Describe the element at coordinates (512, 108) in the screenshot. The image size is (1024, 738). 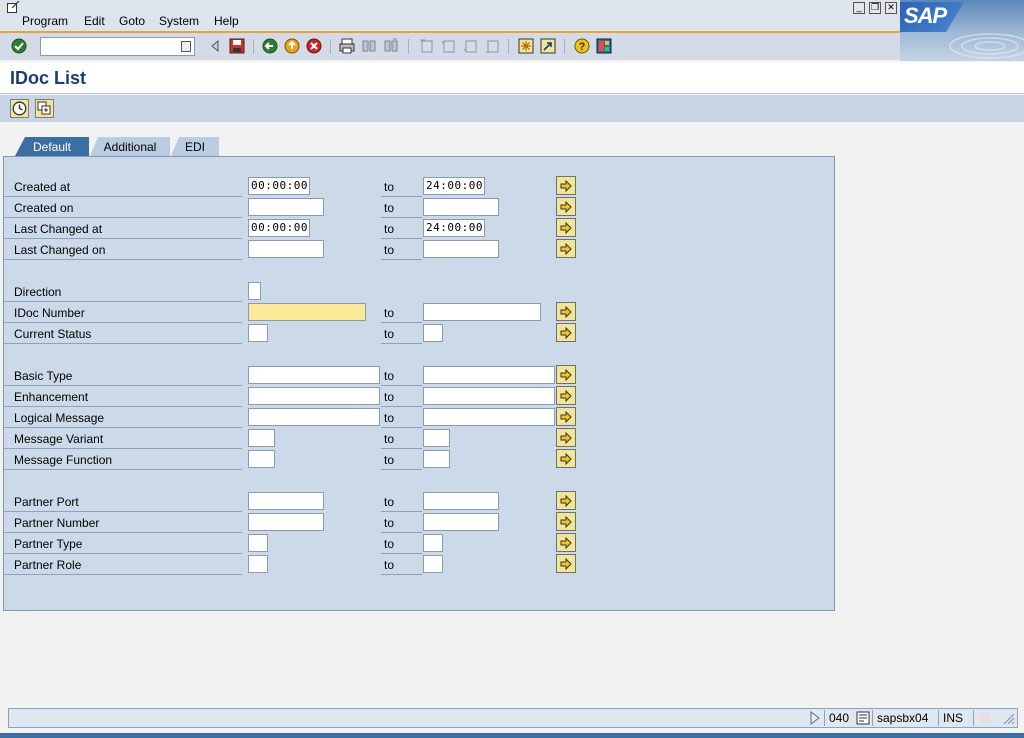
I see `application-toolbar` at that location.